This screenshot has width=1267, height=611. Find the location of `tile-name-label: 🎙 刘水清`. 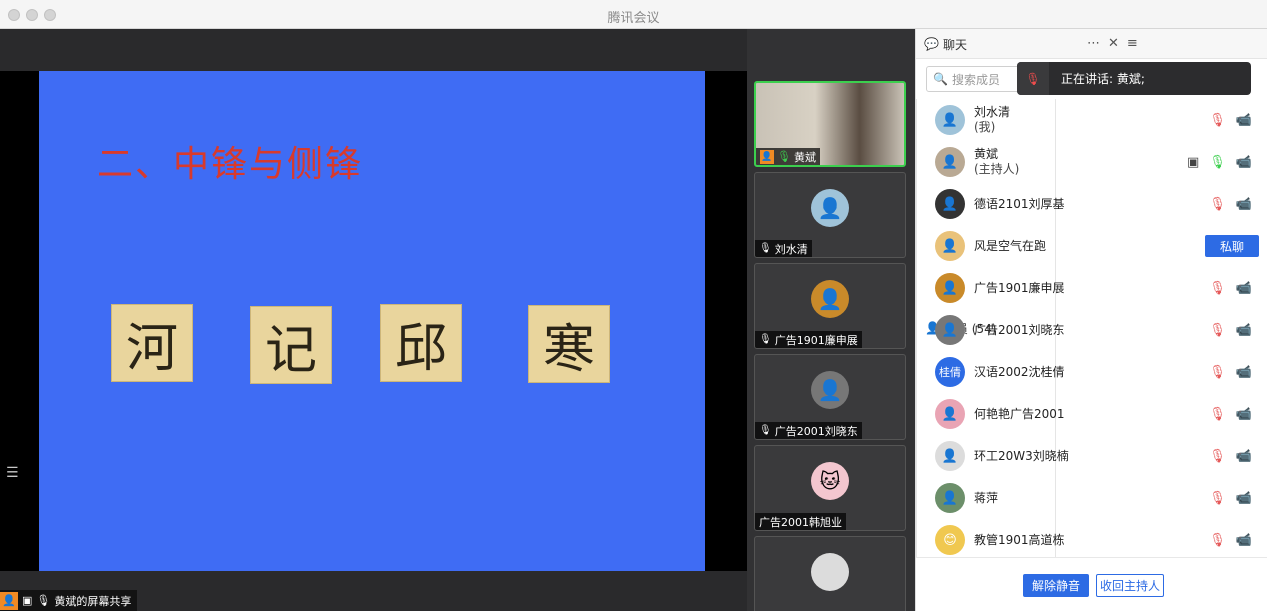

tile-name-label: 🎙 刘水清 is located at coordinates (783, 248).